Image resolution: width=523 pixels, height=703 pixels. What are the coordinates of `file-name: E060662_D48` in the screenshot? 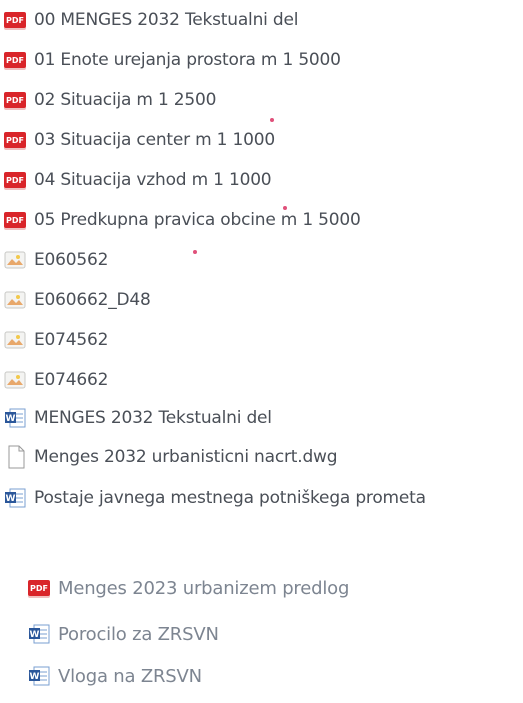 It's located at (92, 300).